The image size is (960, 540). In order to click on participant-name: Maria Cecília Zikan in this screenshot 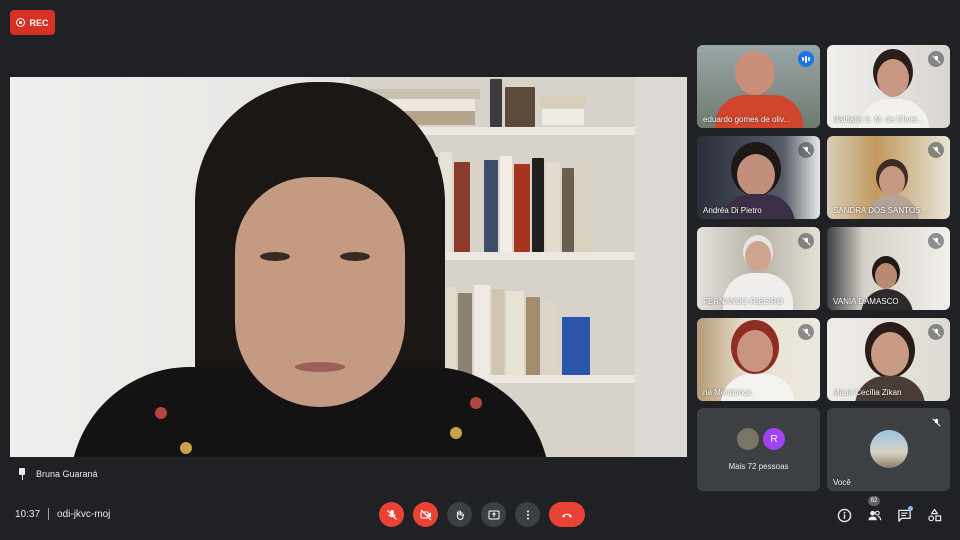, I will do `click(867, 392)`.